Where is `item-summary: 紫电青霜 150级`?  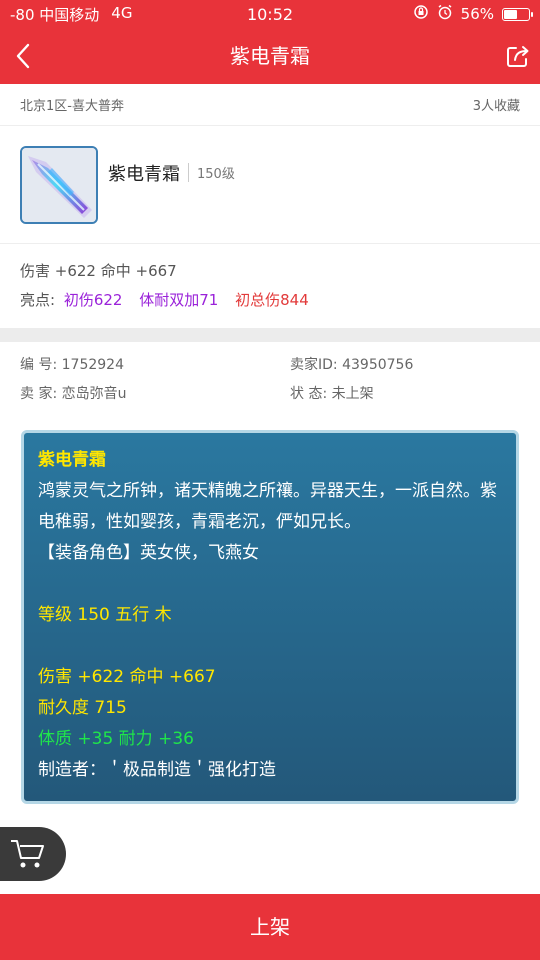 item-summary: 紫电青霜 150级 is located at coordinates (270, 185).